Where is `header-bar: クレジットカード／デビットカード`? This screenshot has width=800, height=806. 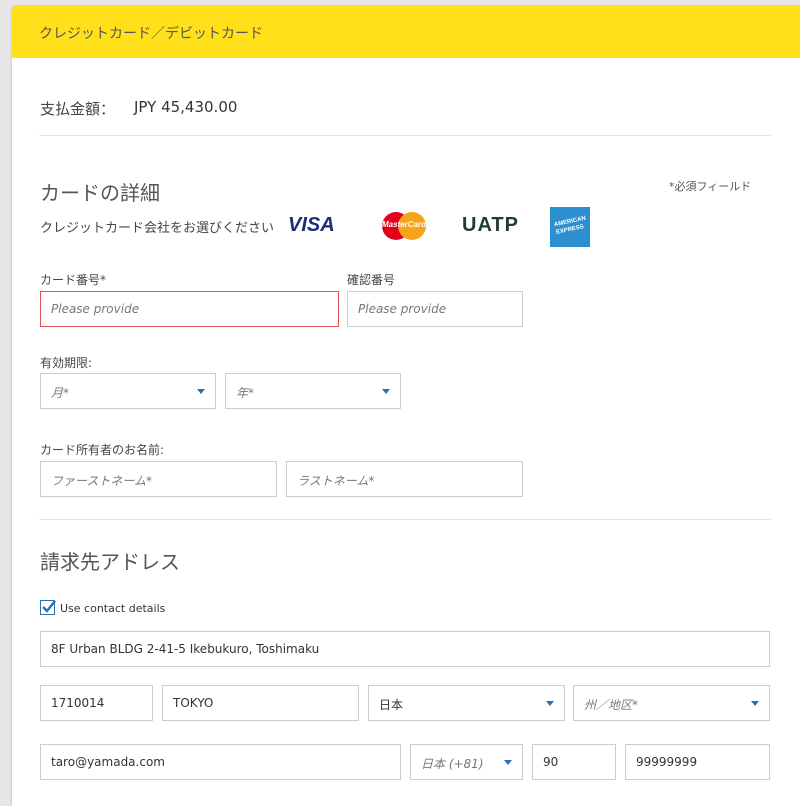
header-bar: クレジットカード／デビットカード is located at coordinates (406, 32).